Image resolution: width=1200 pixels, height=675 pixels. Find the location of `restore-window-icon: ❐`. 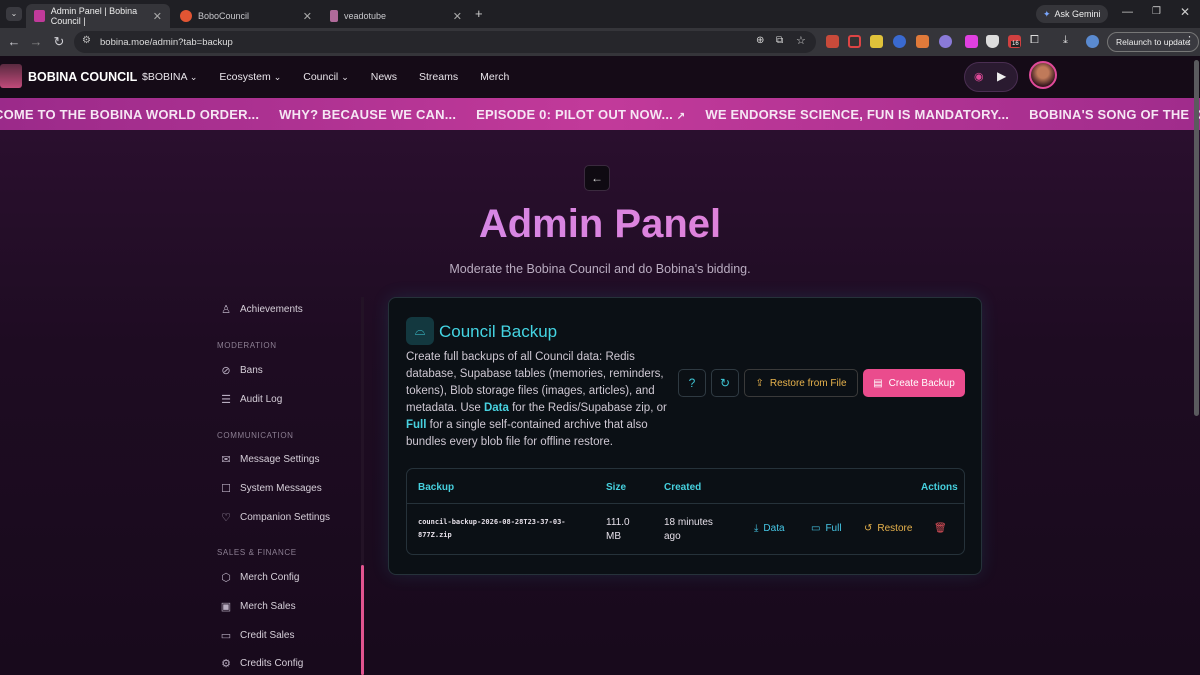

restore-window-icon: ❐ is located at coordinates (1156, 11).